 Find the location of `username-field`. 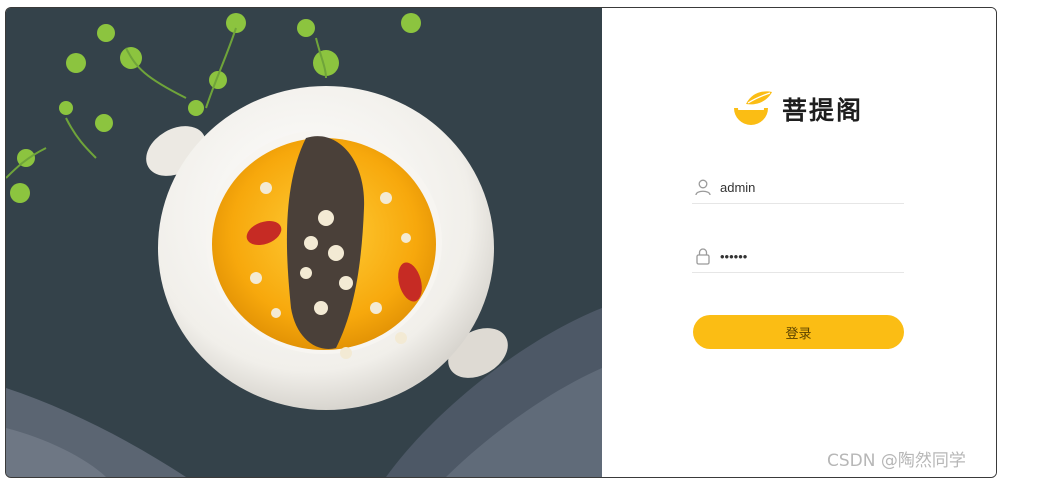

username-field is located at coordinates (798, 187).